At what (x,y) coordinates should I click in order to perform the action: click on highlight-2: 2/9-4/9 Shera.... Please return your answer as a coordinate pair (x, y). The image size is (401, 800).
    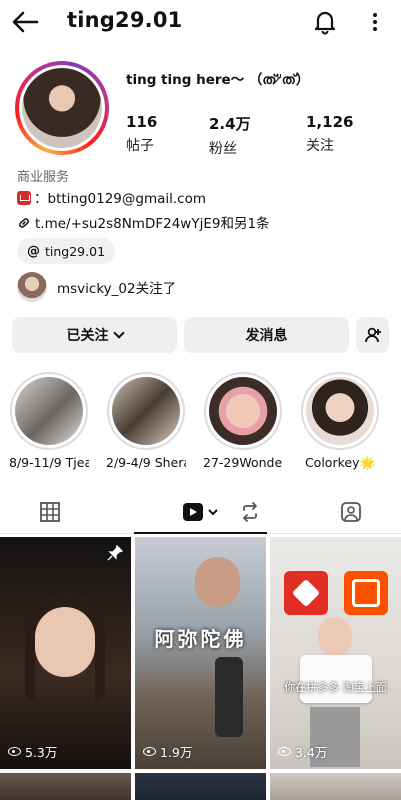
    Looking at the image, I should click on (146, 421).